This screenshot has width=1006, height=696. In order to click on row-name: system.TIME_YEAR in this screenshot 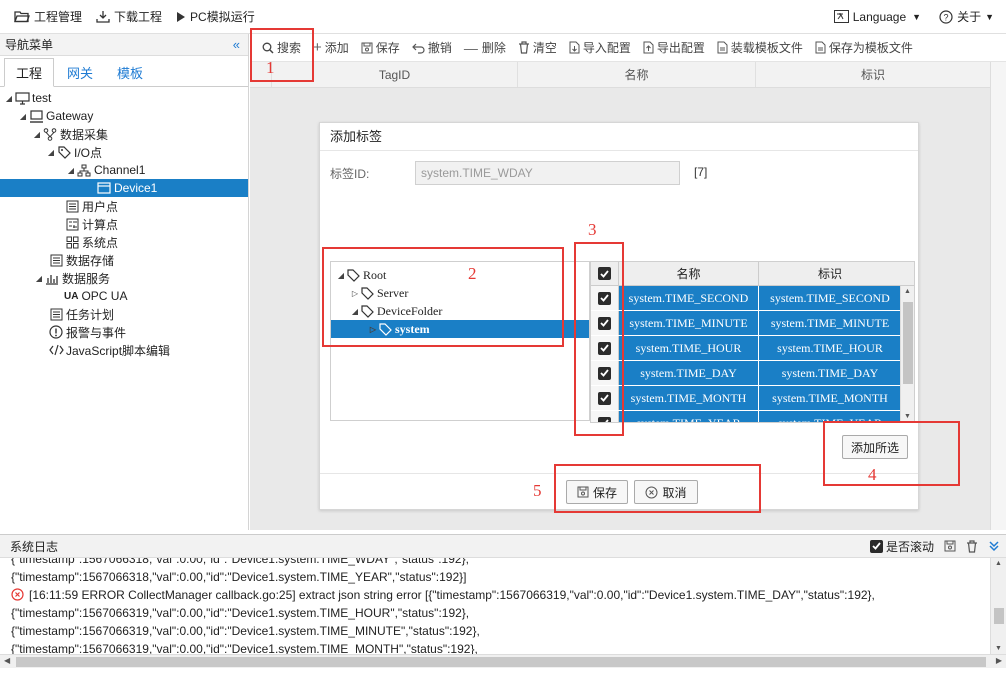, I will do `click(689, 416)`.